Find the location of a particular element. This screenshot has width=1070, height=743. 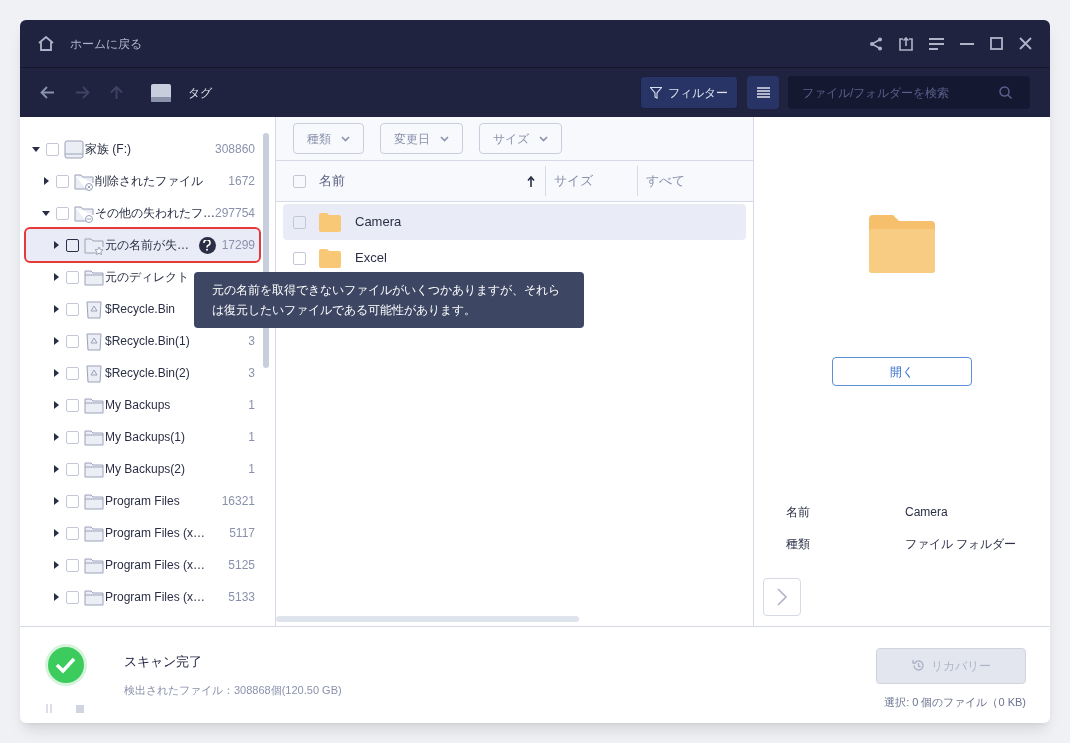

search-field: ファイル/フォルダーを検索 is located at coordinates (909, 92).